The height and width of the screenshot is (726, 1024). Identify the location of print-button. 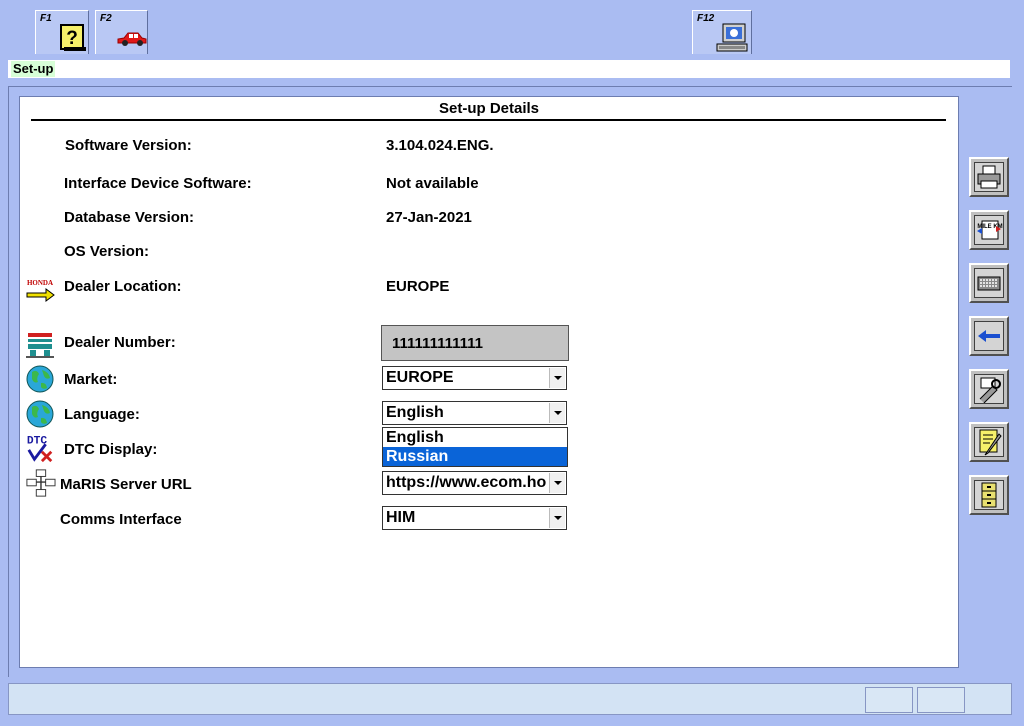
(989, 177).